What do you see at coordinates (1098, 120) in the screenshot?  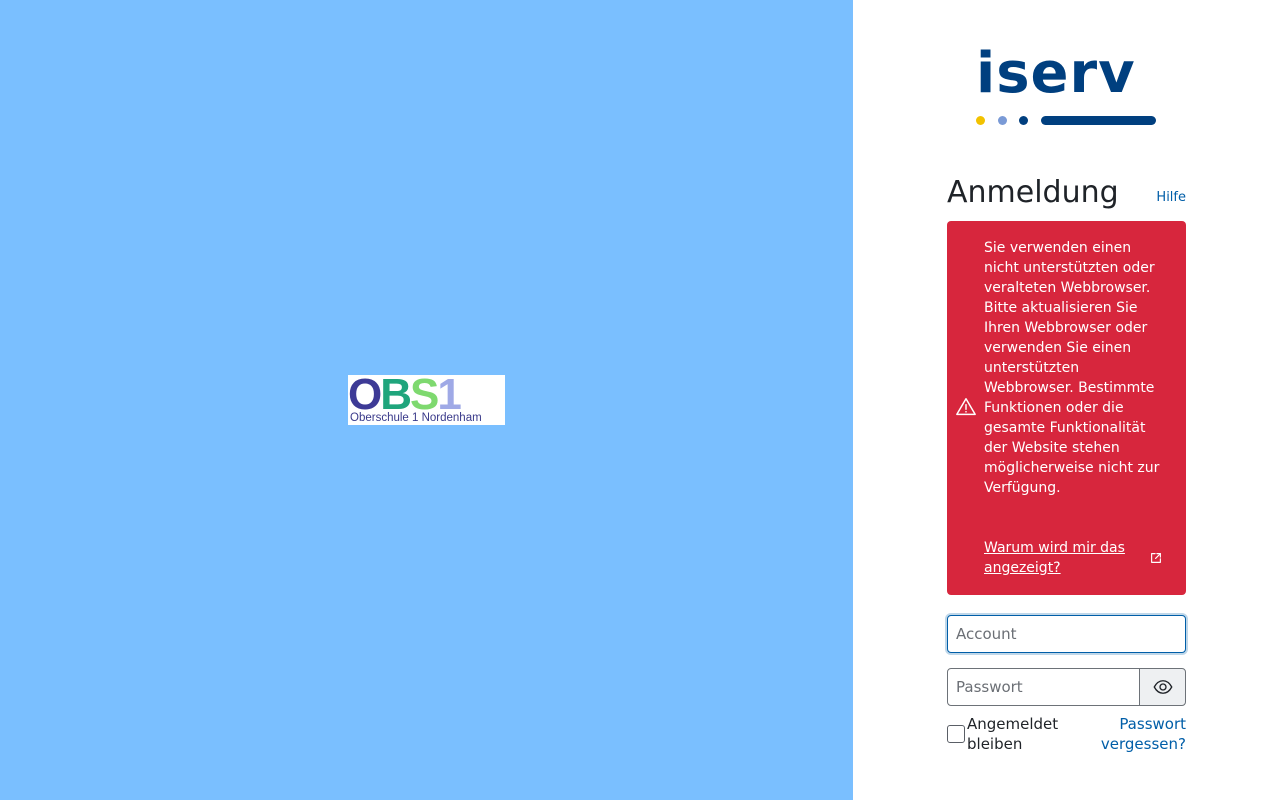 I see `logo-underline-bar` at bounding box center [1098, 120].